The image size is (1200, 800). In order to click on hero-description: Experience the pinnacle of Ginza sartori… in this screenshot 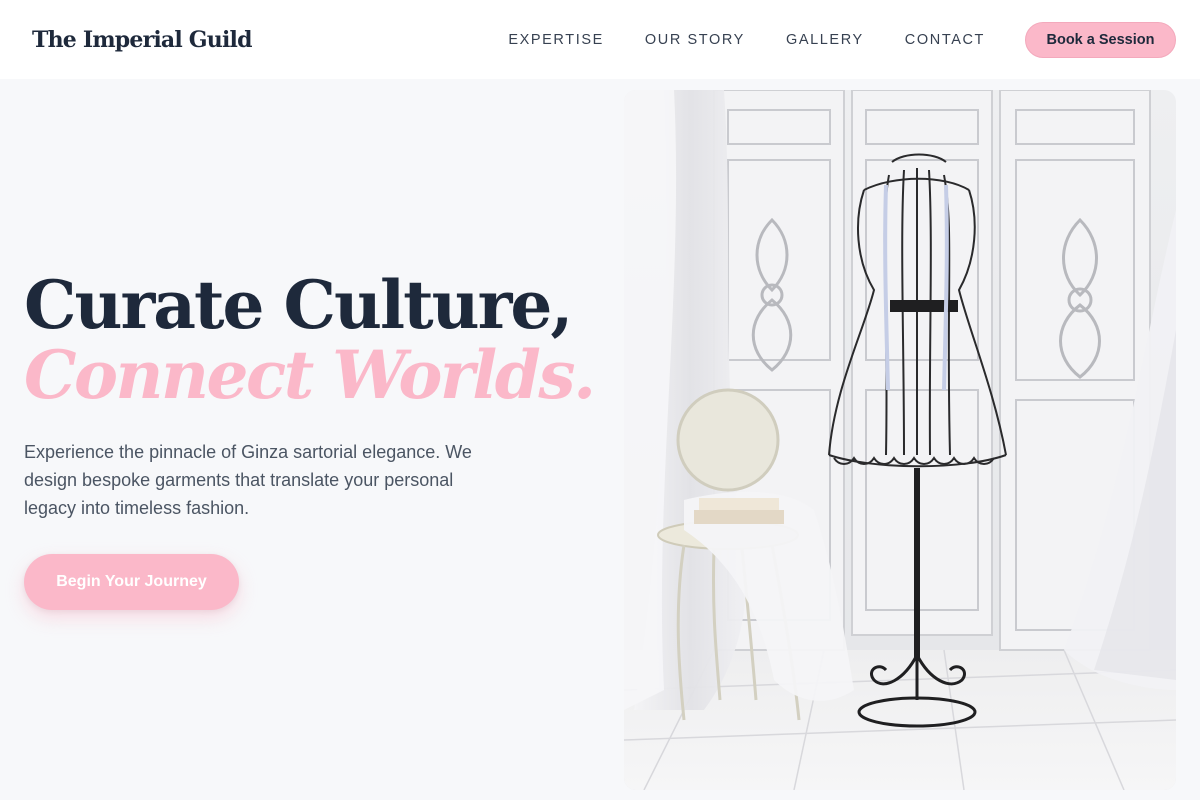, I will do `click(248, 480)`.